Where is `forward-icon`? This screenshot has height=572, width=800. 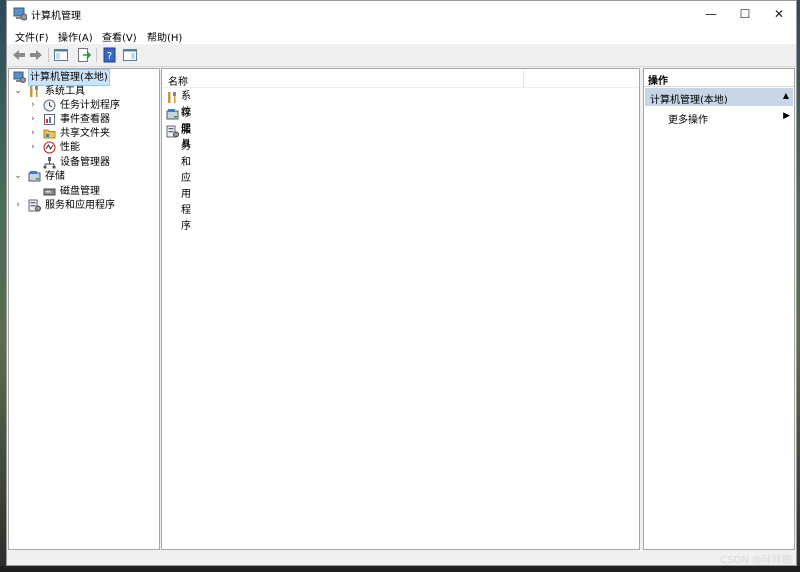
forward-icon is located at coordinates (36, 55).